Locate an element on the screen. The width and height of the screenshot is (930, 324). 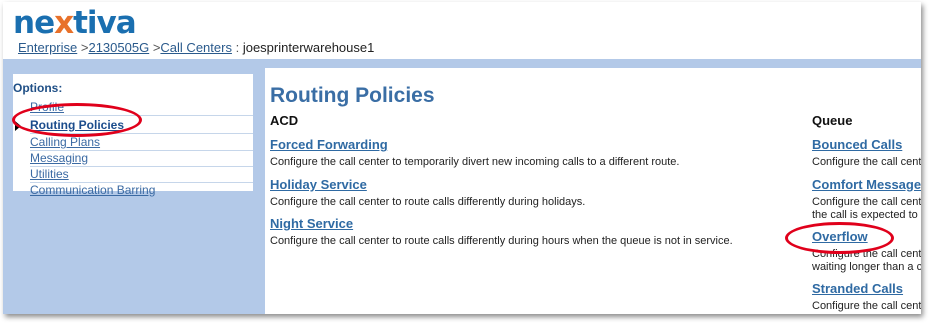
top-divider-bar is located at coordinates (462, 63).